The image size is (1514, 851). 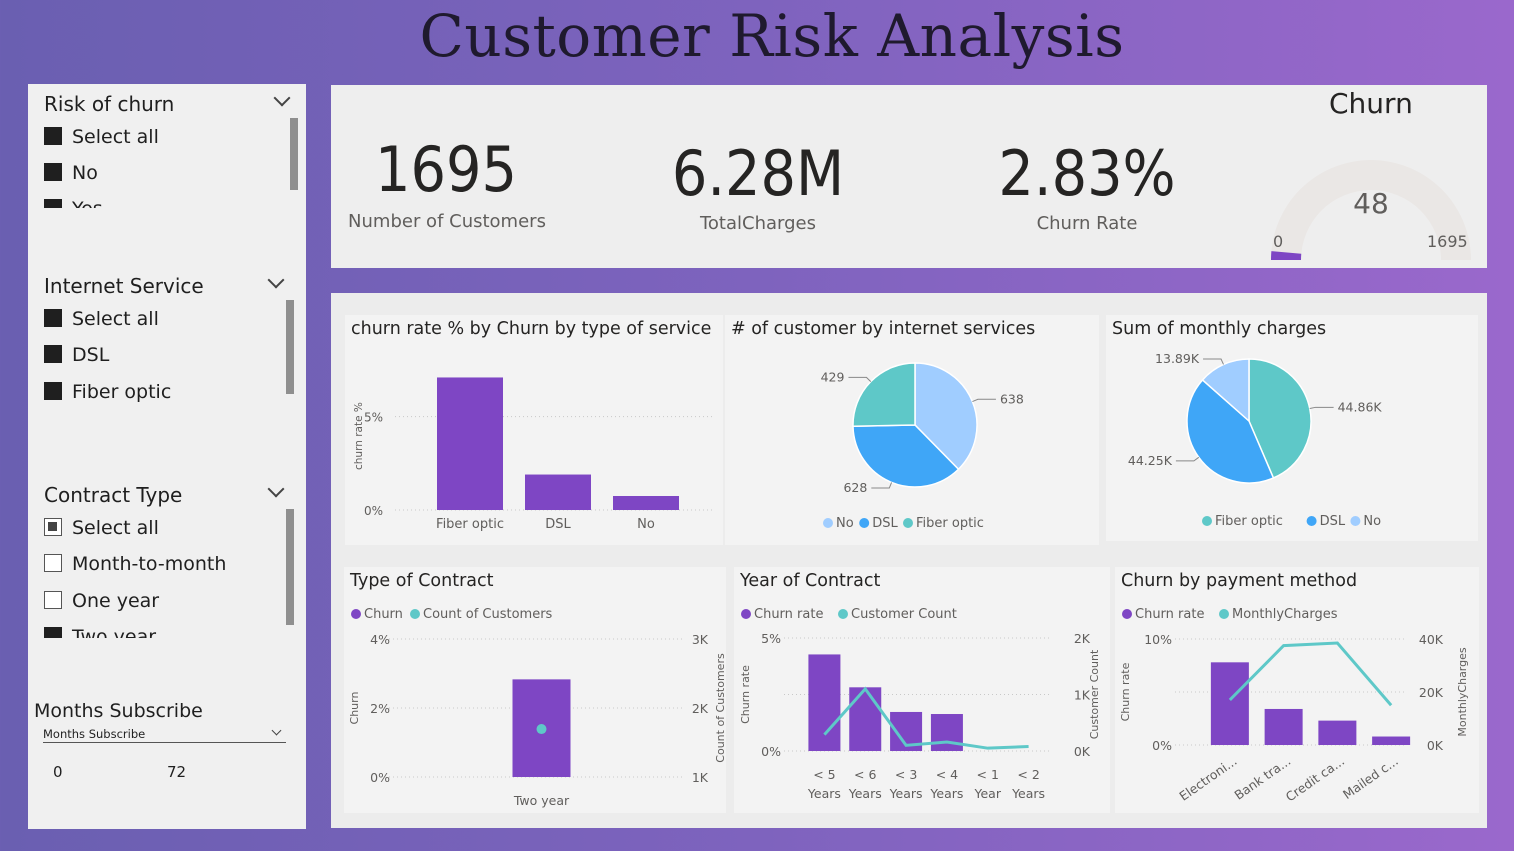 What do you see at coordinates (164, 175) in the screenshot?
I see `slicer-option-no: No` at bounding box center [164, 175].